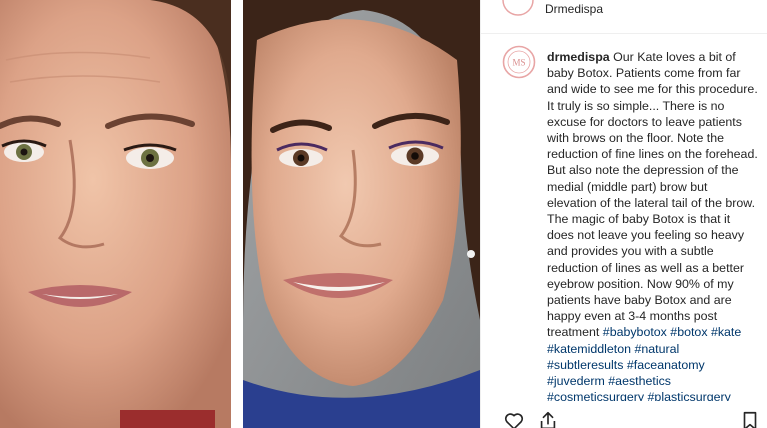 This screenshot has width=767, height=428. What do you see at coordinates (574, 9) in the screenshot?
I see `header-username: Drmedispa` at bounding box center [574, 9].